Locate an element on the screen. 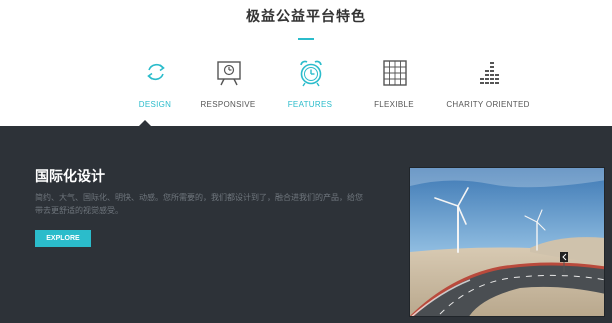 The height and width of the screenshot is (323, 612). landscape-photo is located at coordinates (507, 242).